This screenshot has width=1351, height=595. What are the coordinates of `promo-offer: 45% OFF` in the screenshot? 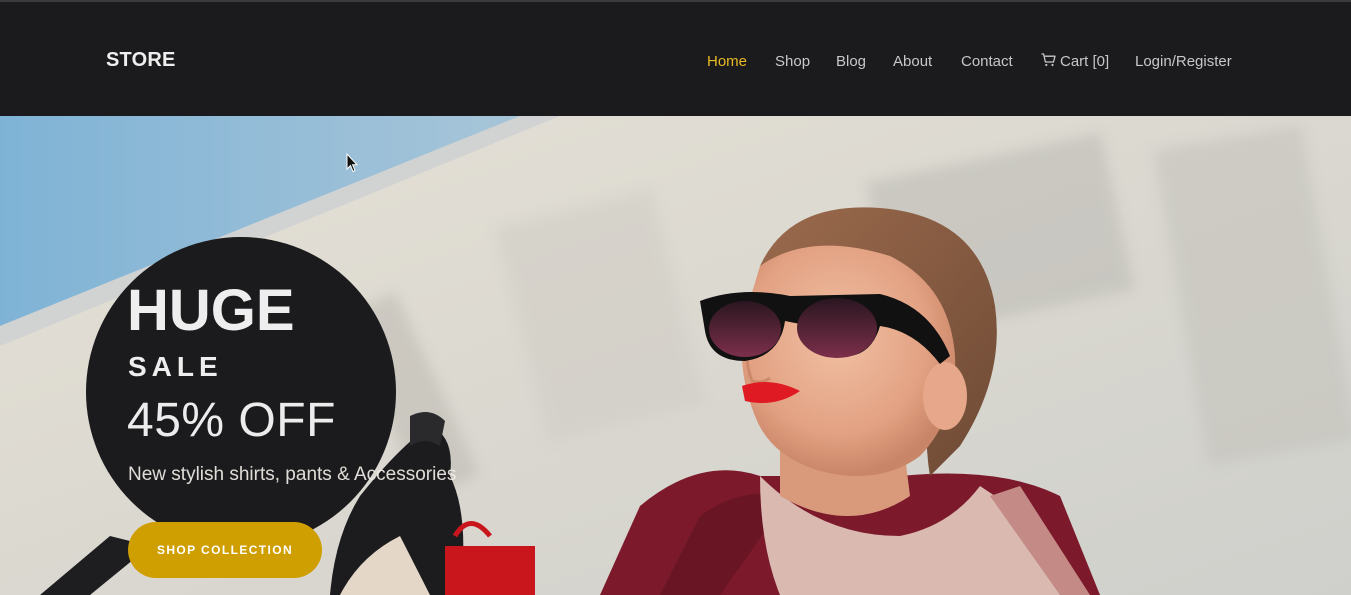 It's located at (231, 420).